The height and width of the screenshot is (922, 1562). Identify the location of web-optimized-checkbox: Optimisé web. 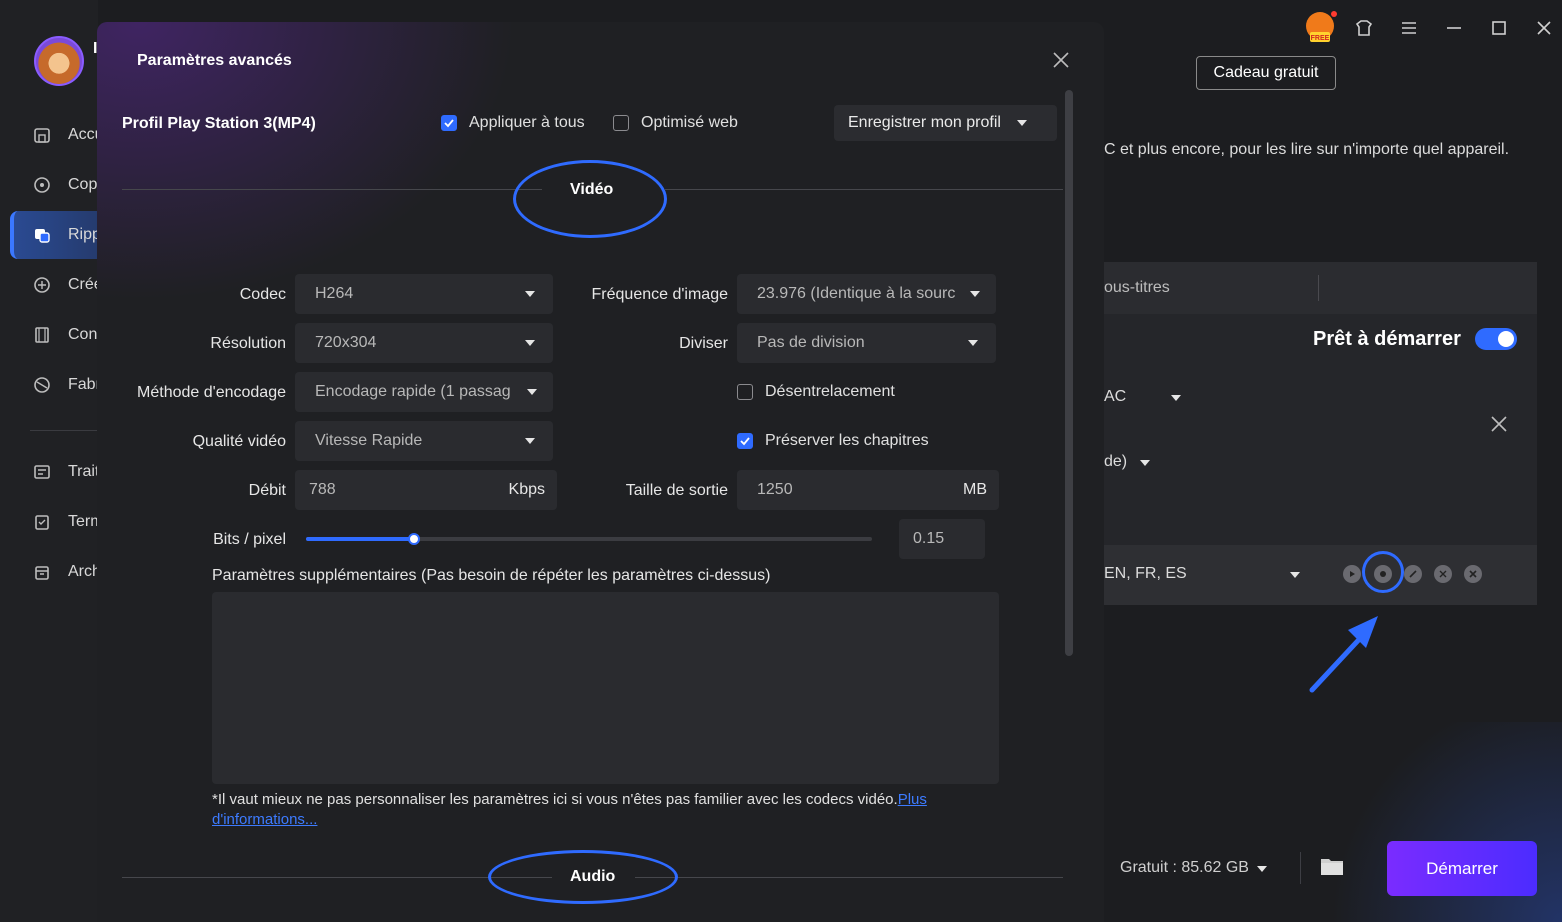
(675, 123).